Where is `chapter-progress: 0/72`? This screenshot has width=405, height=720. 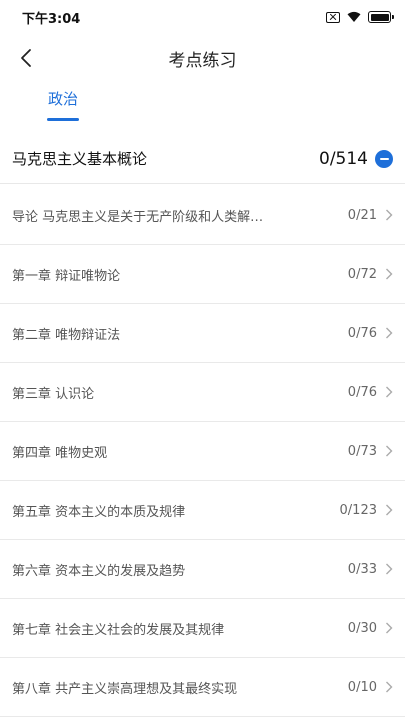
chapter-progress: 0/72 is located at coordinates (362, 274).